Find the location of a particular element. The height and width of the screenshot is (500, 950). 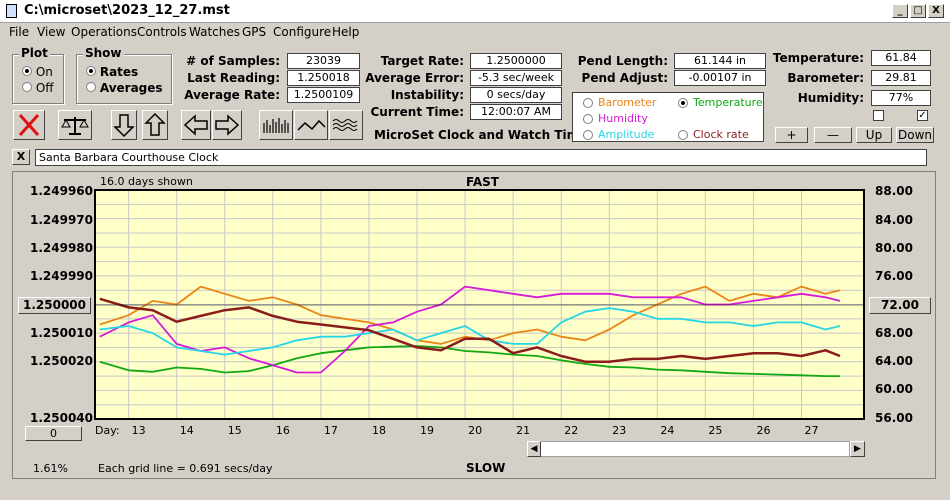

day-axis-label: Day: is located at coordinates (107, 430).